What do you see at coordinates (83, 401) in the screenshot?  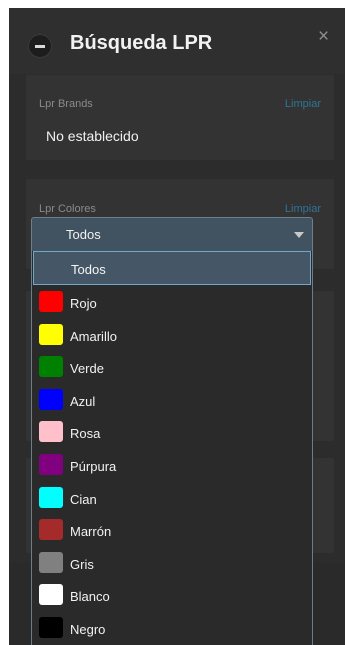 I see `option-label: Azul` at bounding box center [83, 401].